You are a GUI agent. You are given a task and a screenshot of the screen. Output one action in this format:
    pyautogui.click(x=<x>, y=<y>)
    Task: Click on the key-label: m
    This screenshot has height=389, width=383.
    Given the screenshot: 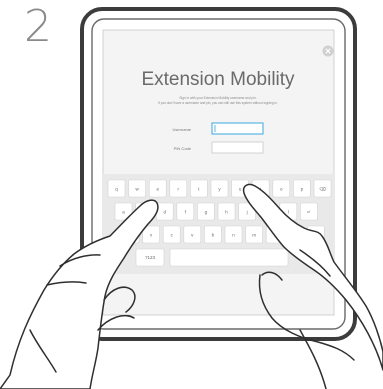 What is the action you would take?
    pyautogui.click(x=254, y=234)
    